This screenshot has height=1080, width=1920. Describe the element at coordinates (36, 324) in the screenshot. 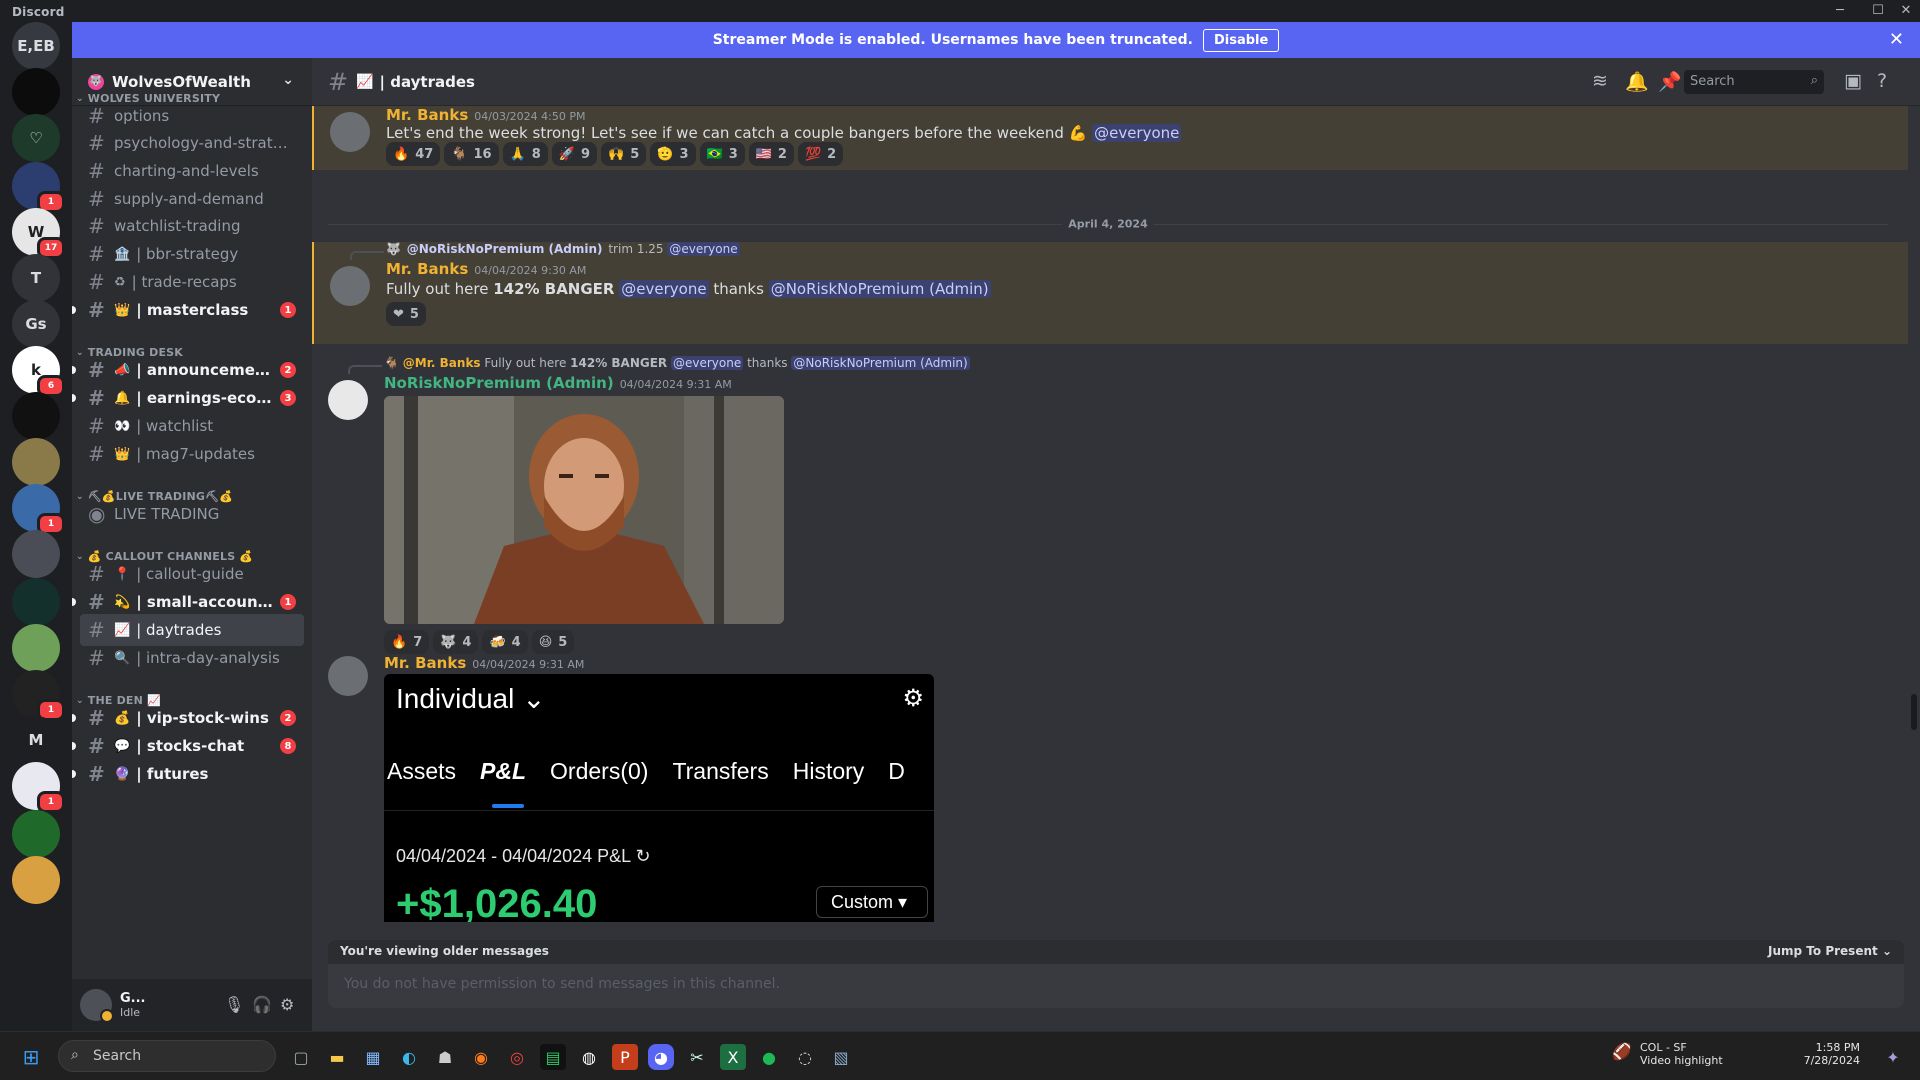

I see `server-icon: Gs` at that location.